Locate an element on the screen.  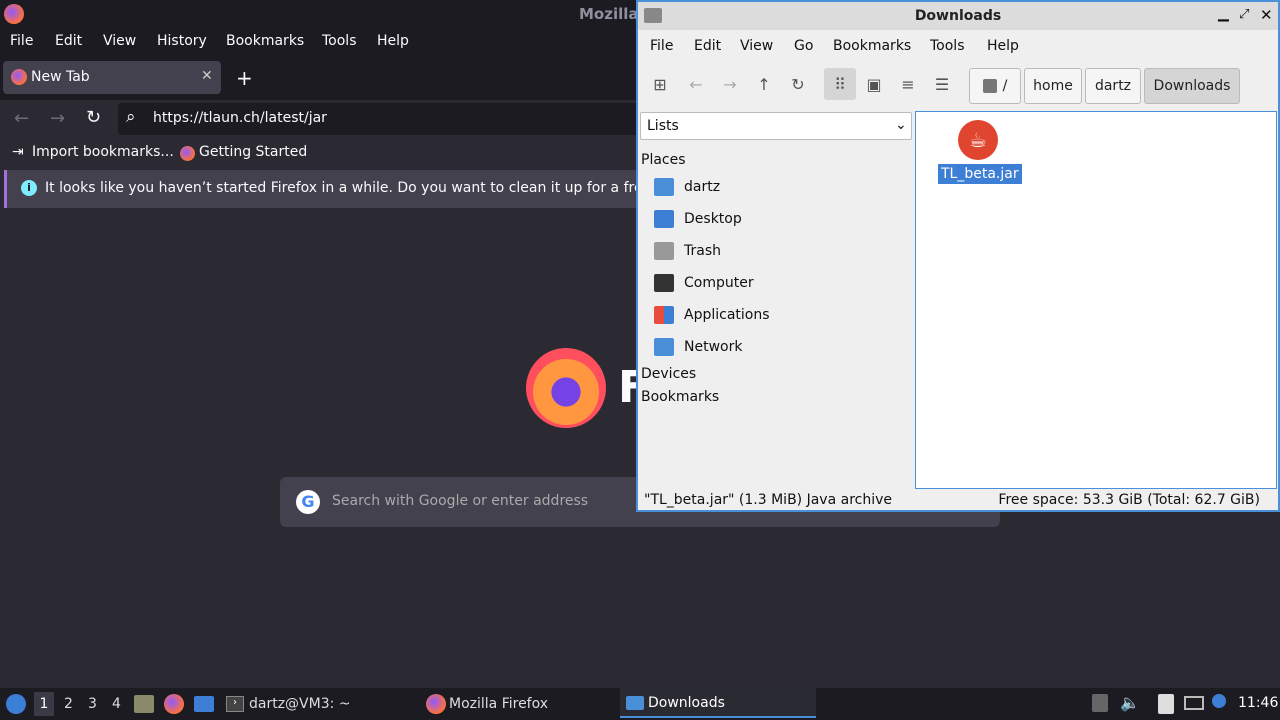
menu-edit: Edit is located at coordinates (68, 41).